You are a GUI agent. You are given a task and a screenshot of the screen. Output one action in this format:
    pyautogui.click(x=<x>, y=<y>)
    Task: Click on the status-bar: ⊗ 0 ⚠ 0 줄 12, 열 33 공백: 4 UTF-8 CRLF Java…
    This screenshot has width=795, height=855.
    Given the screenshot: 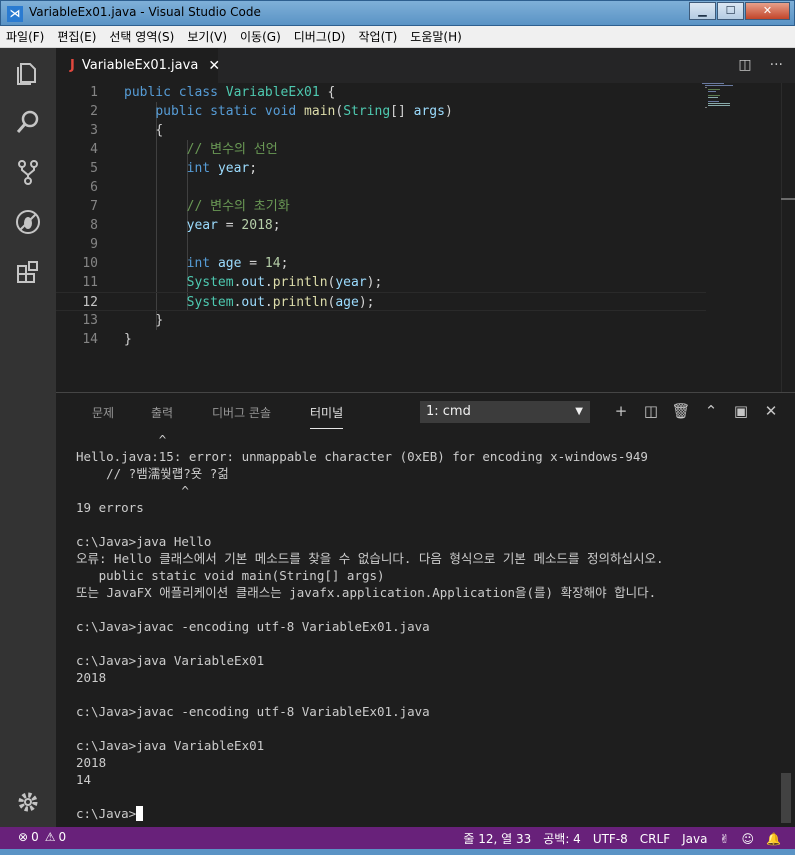 What is the action you would take?
    pyautogui.click(x=397, y=838)
    